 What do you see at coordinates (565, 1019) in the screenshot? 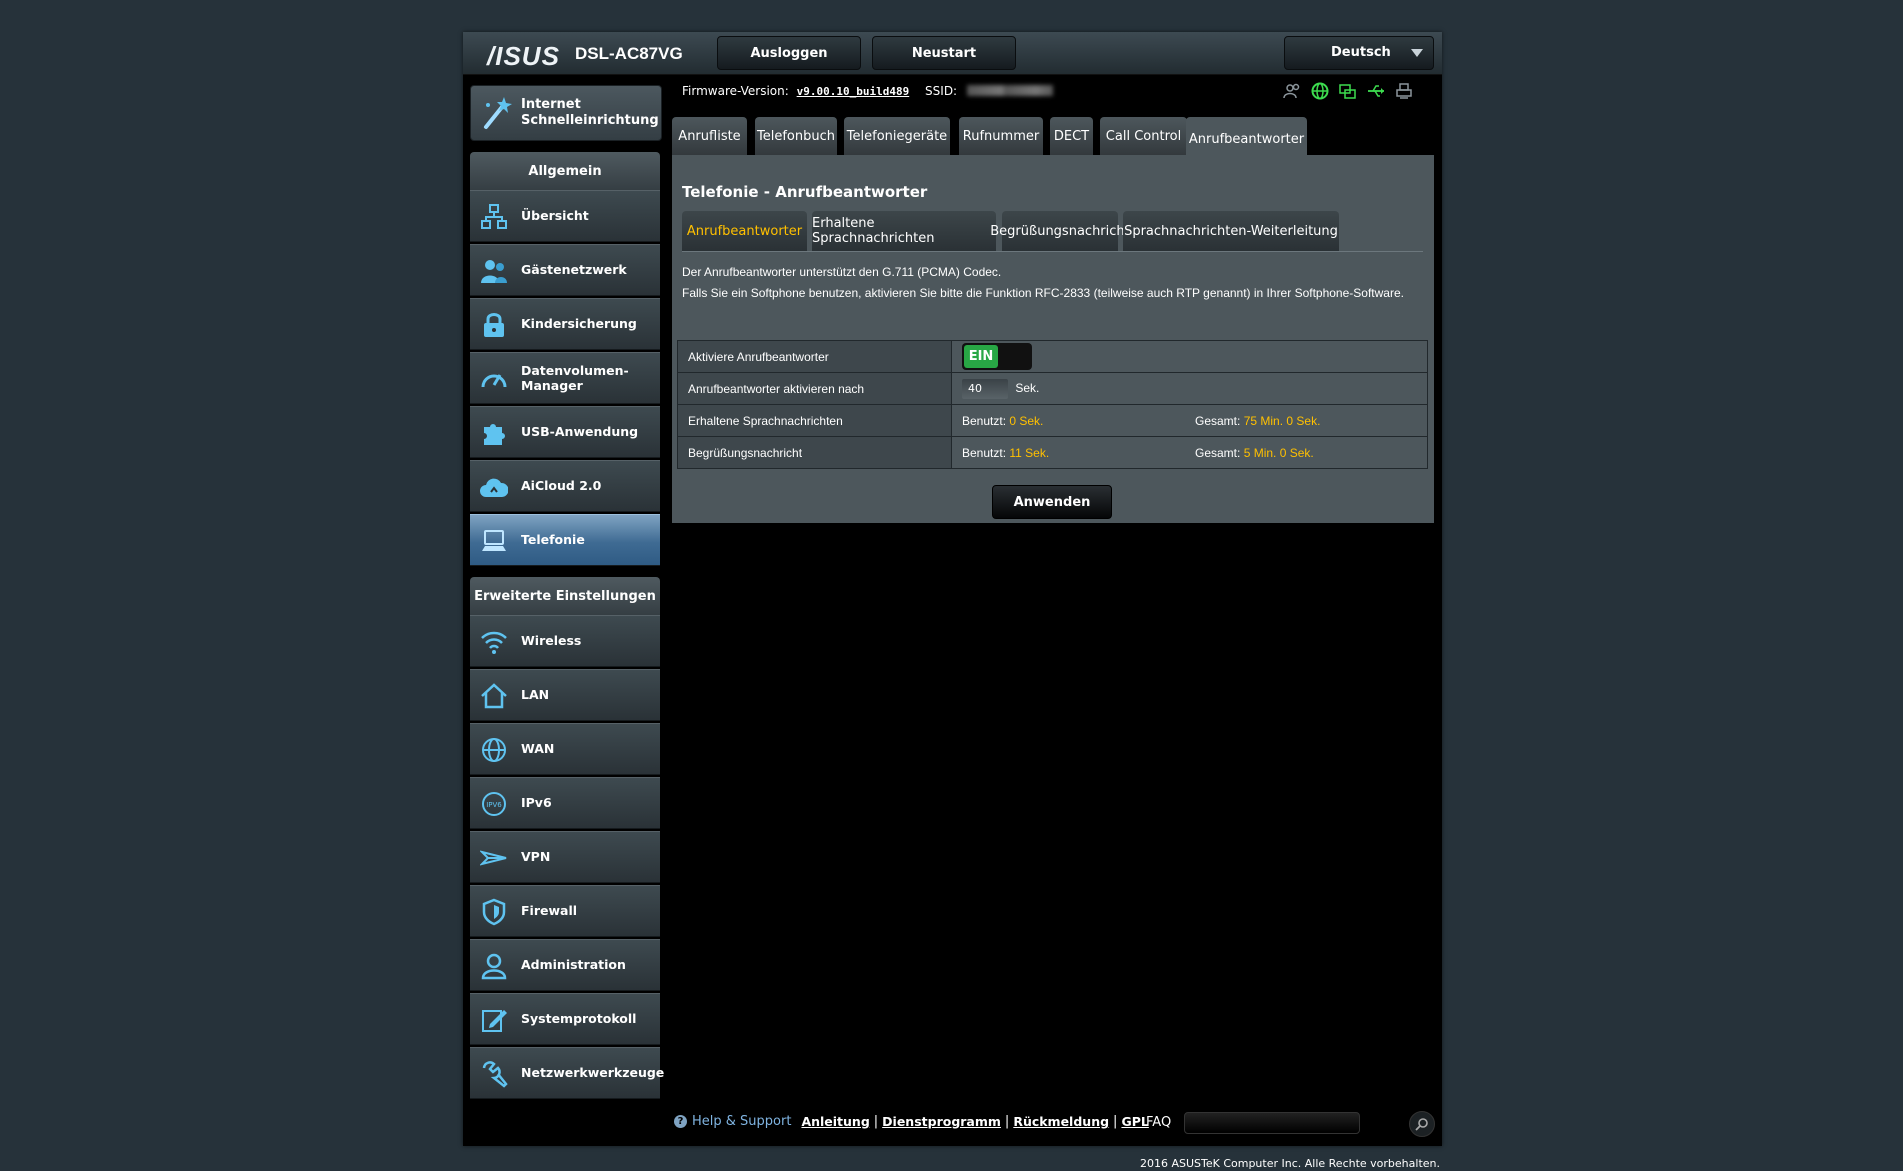
I see `sidebar-item-system-log: Systemprotokoll` at bounding box center [565, 1019].